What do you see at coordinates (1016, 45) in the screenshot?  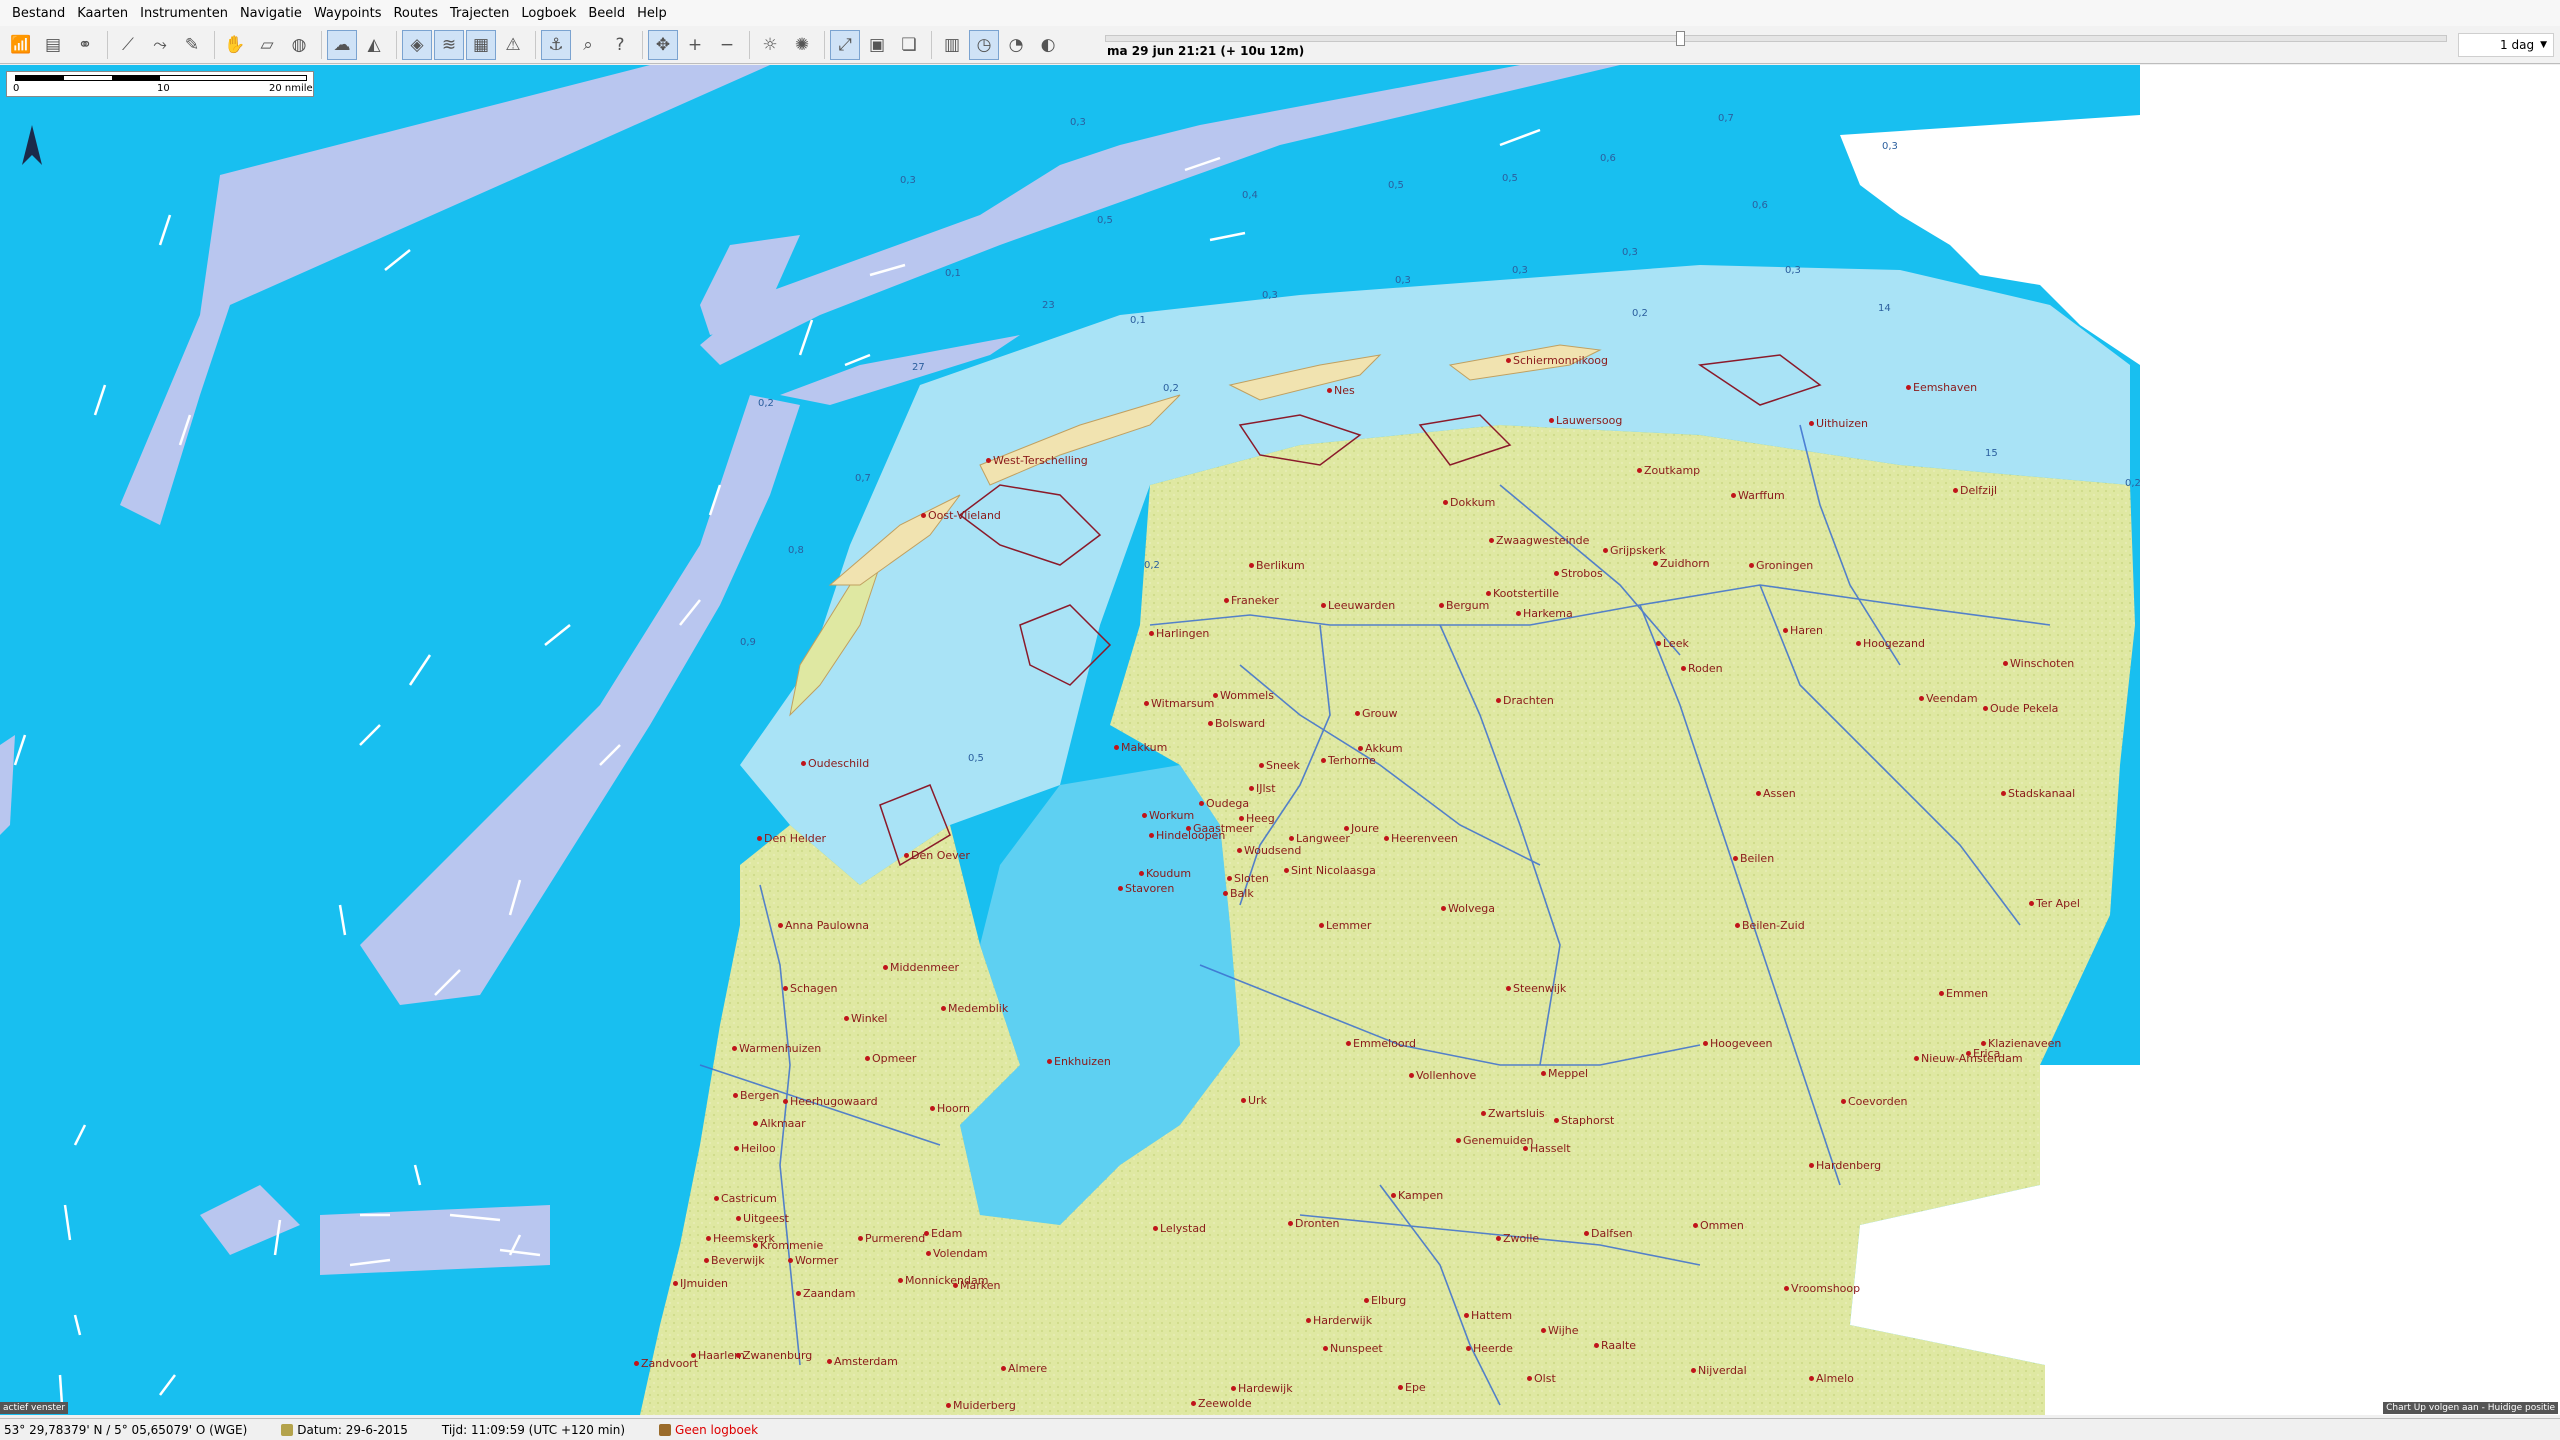 I see `time-icon: ◔` at bounding box center [1016, 45].